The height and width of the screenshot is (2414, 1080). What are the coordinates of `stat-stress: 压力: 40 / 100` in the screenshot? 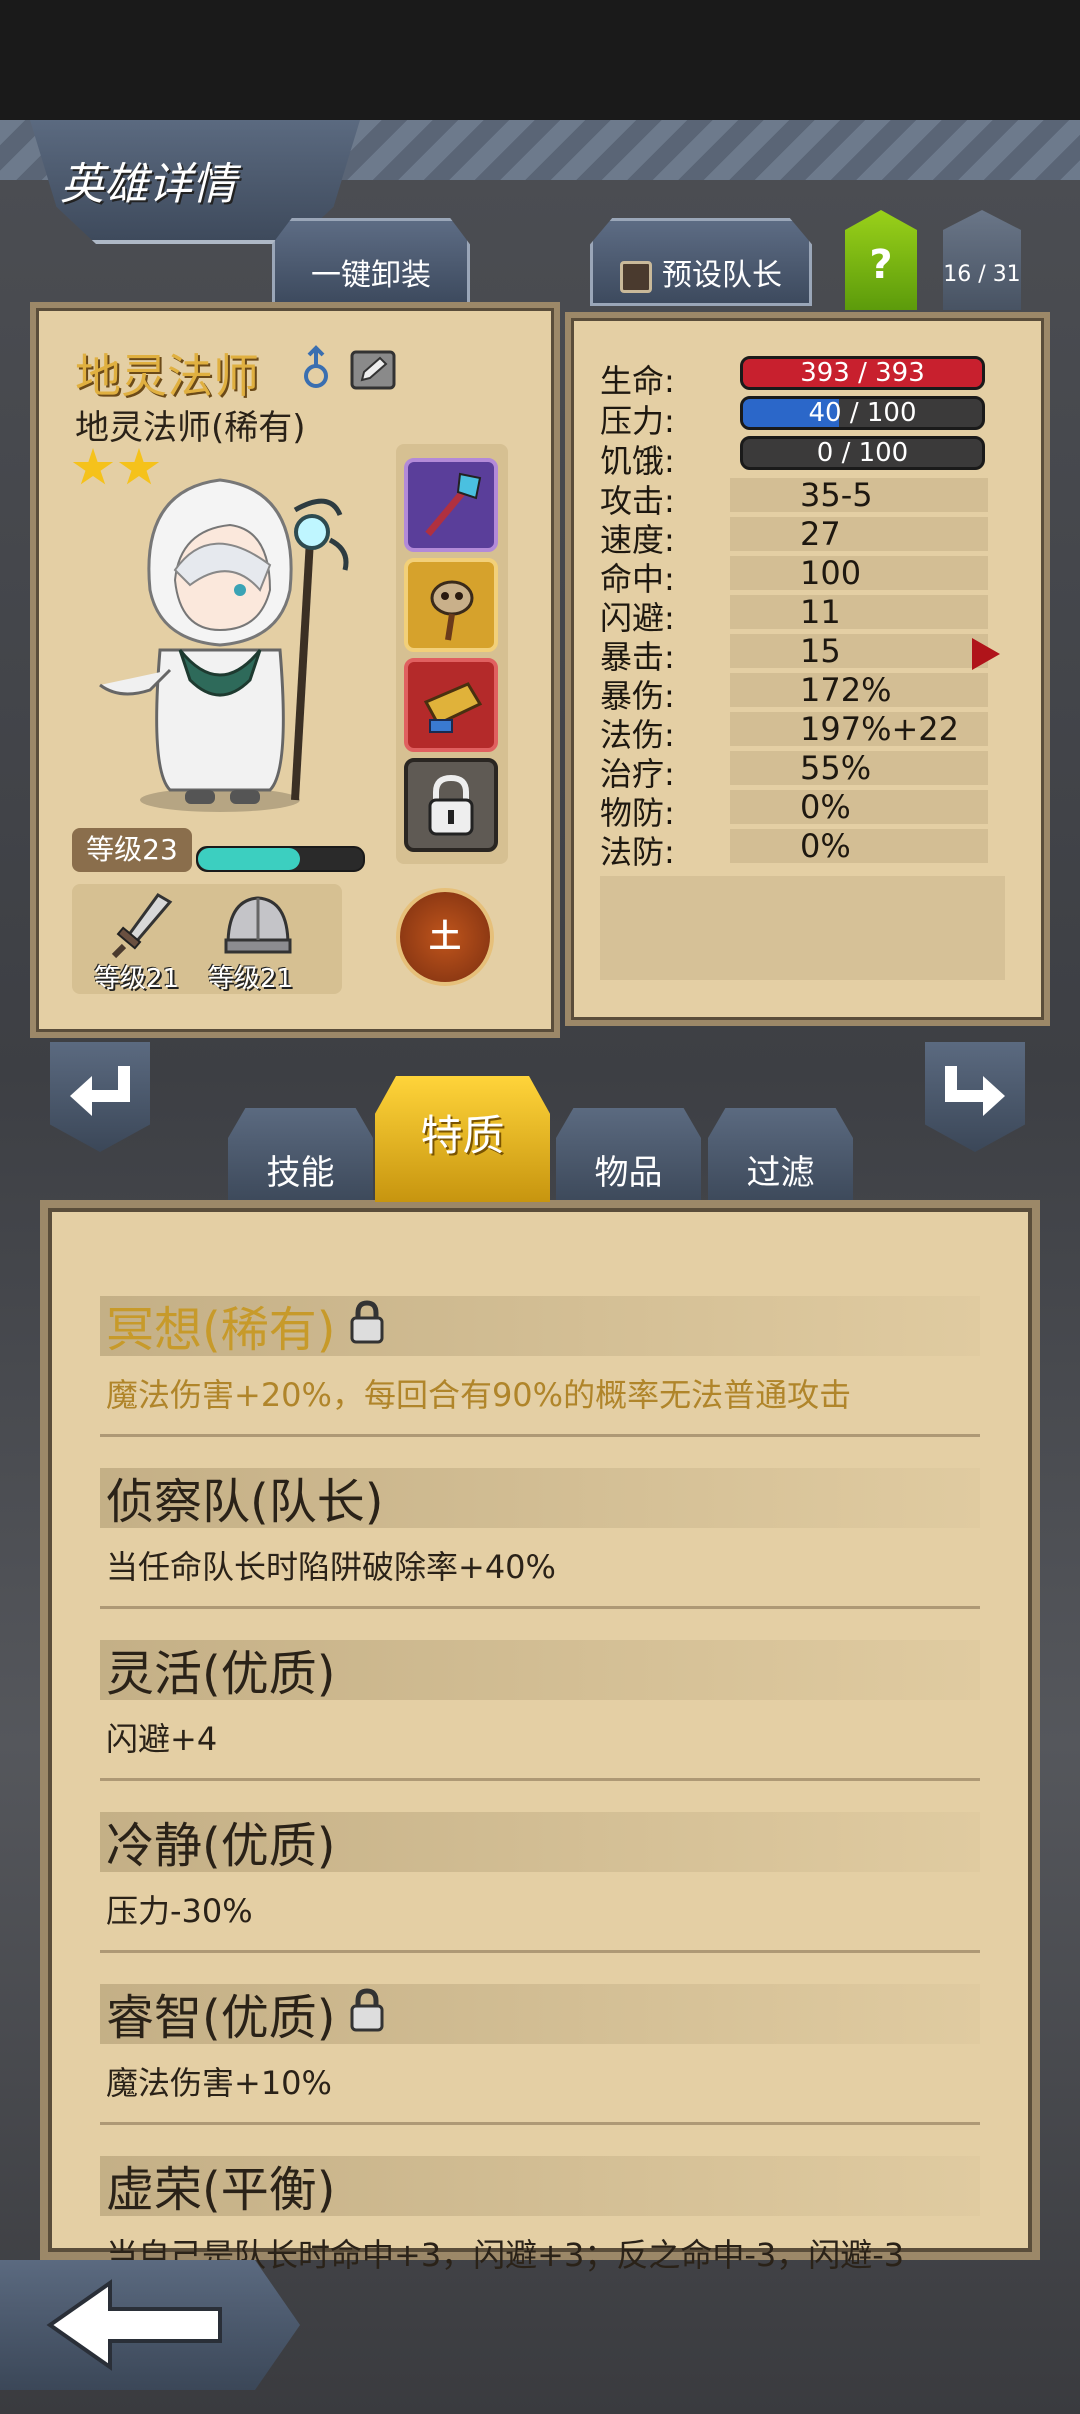 It's located at (795, 418).